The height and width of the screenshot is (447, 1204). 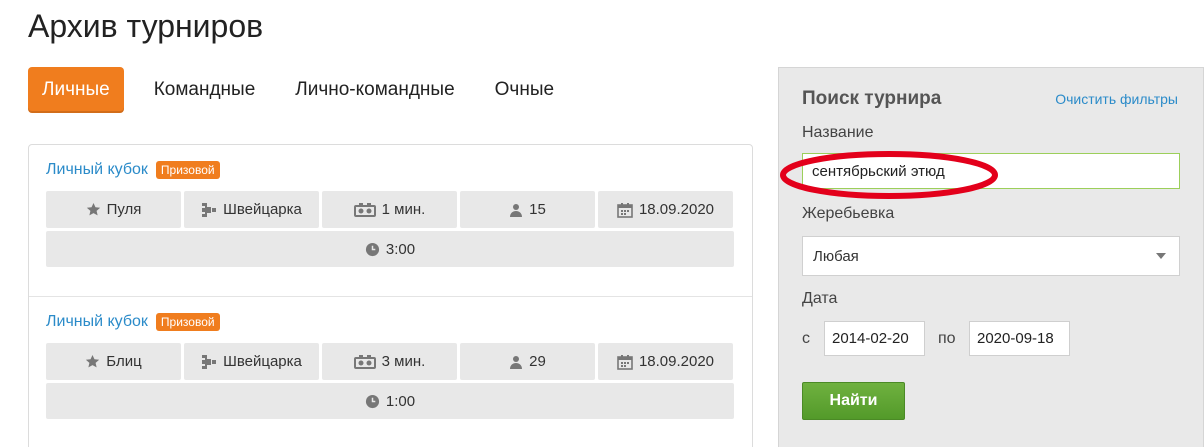 I want to click on stat-type-value: Блиц, so click(x=124, y=361).